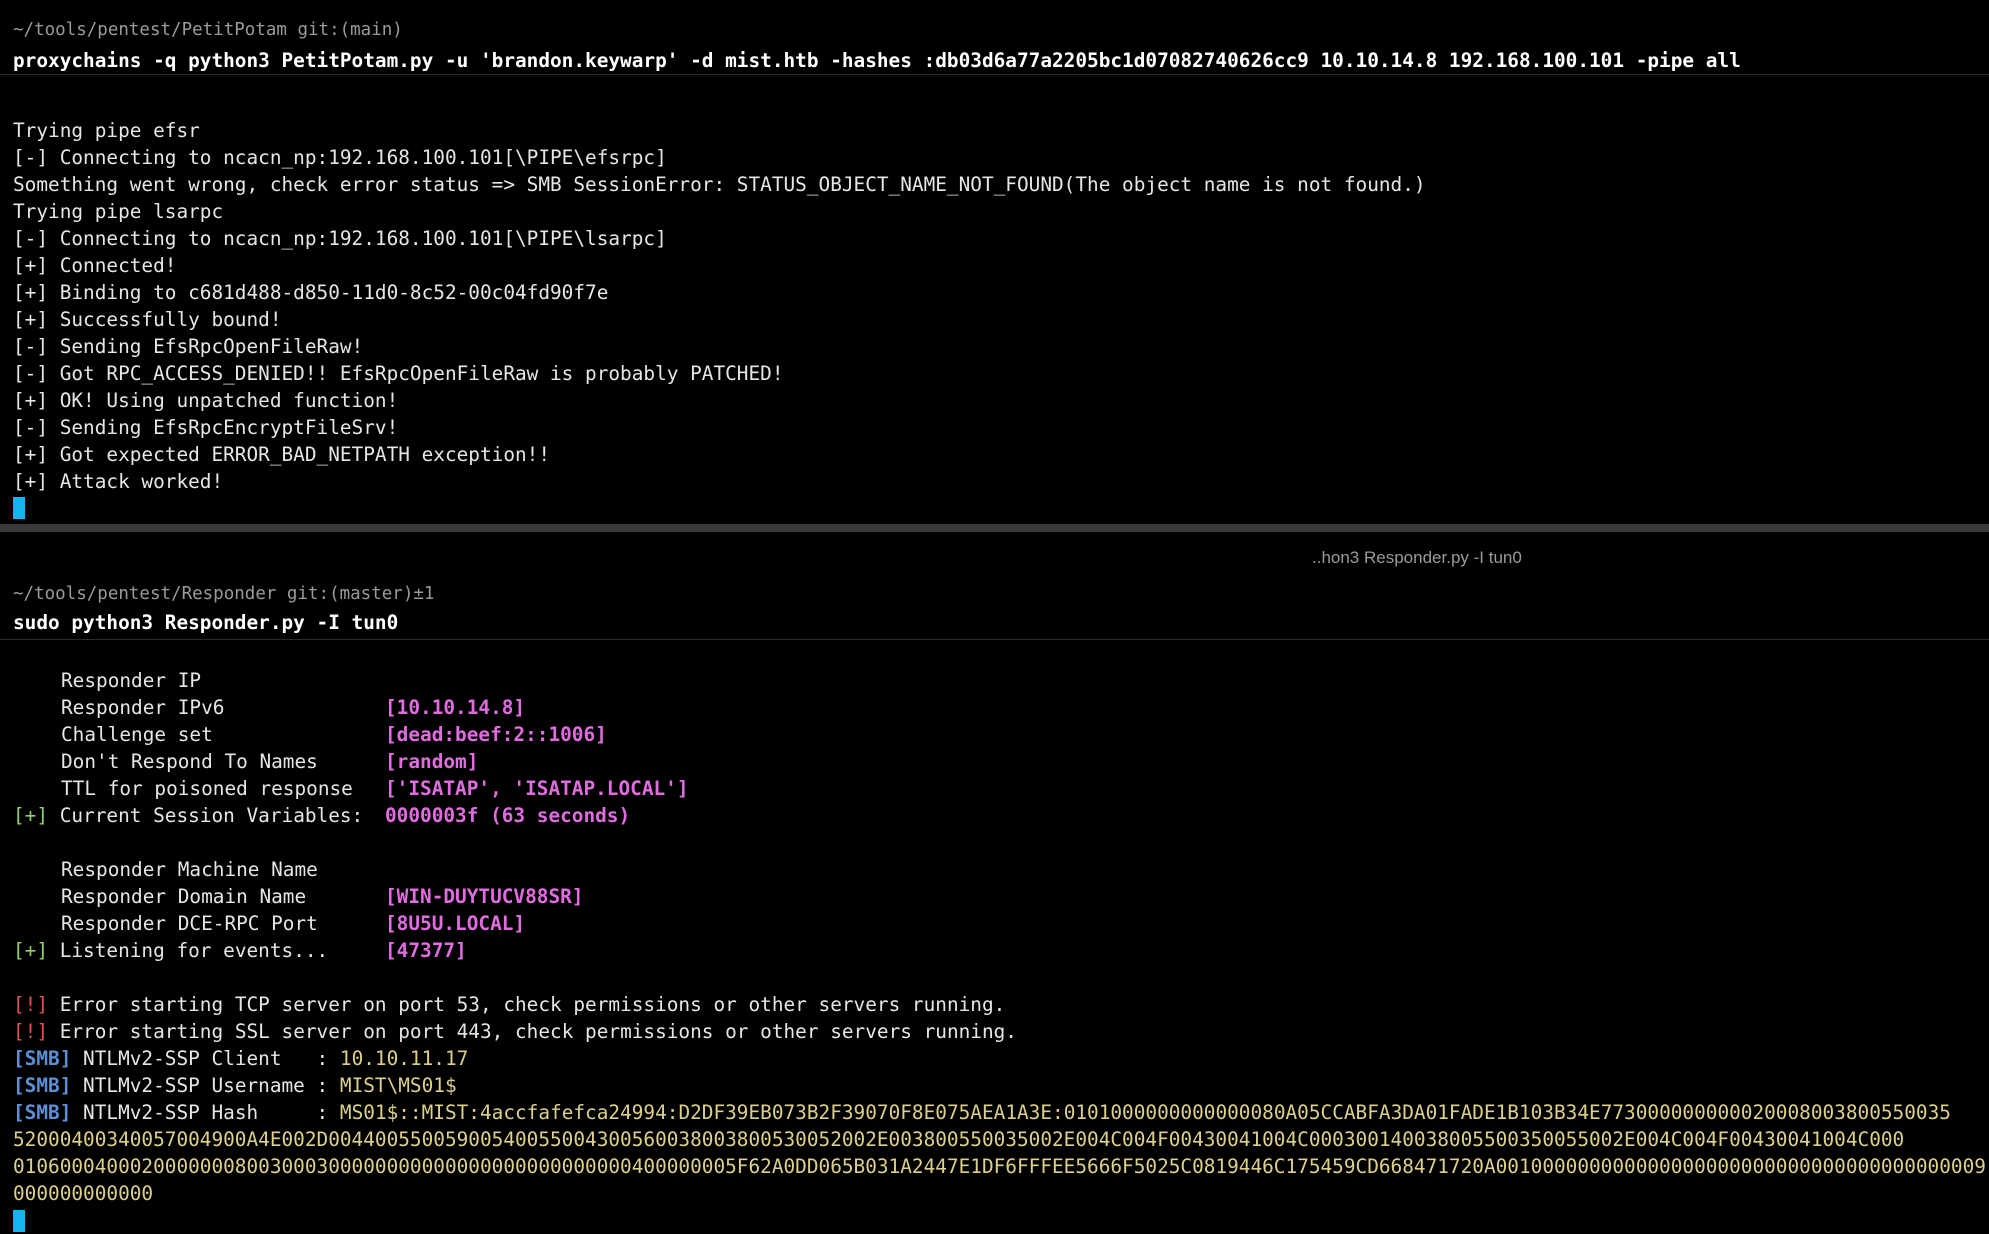 The image size is (1989, 1234). What do you see at coordinates (426, 950) in the screenshot?
I see `session-value: [47377]` at bounding box center [426, 950].